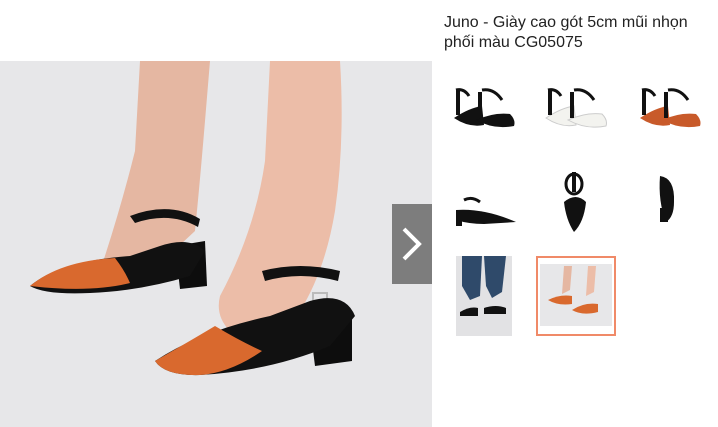 The image size is (718, 427). I want to click on thumb-pair-white, so click(576, 110).